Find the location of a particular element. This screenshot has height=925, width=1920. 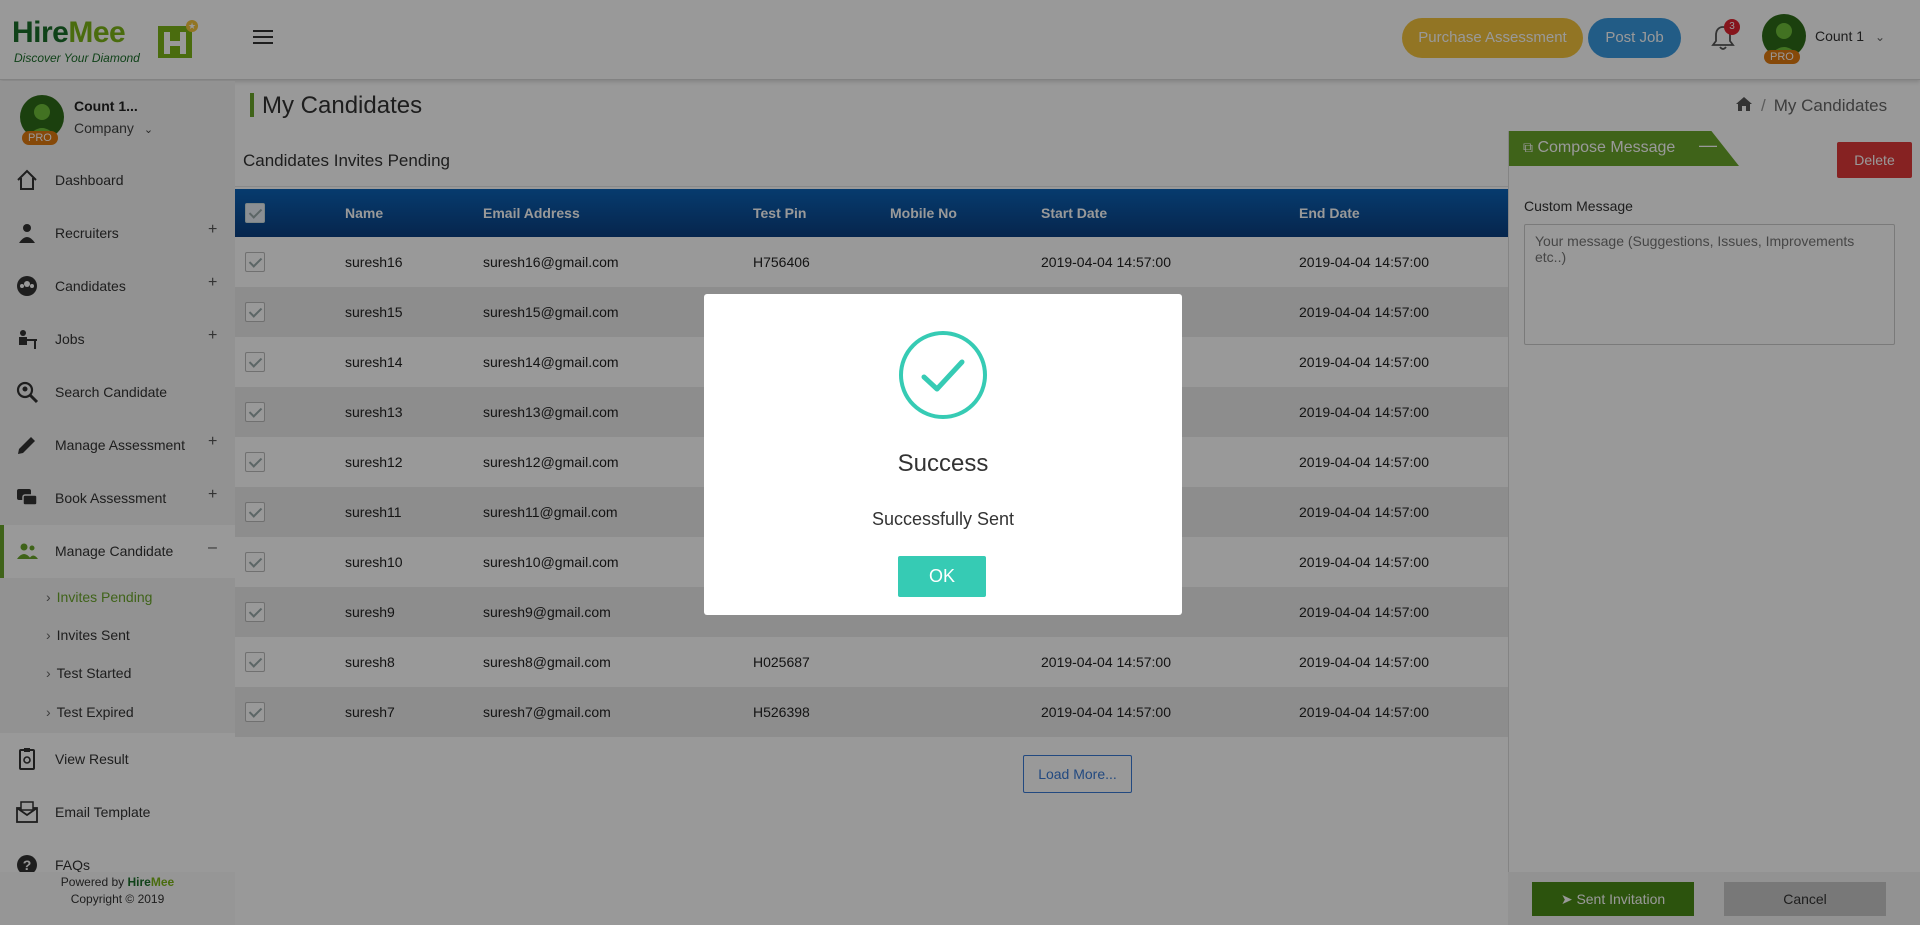

success-dialog: Success Successfully Sent OK is located at coordinates (943, 454).